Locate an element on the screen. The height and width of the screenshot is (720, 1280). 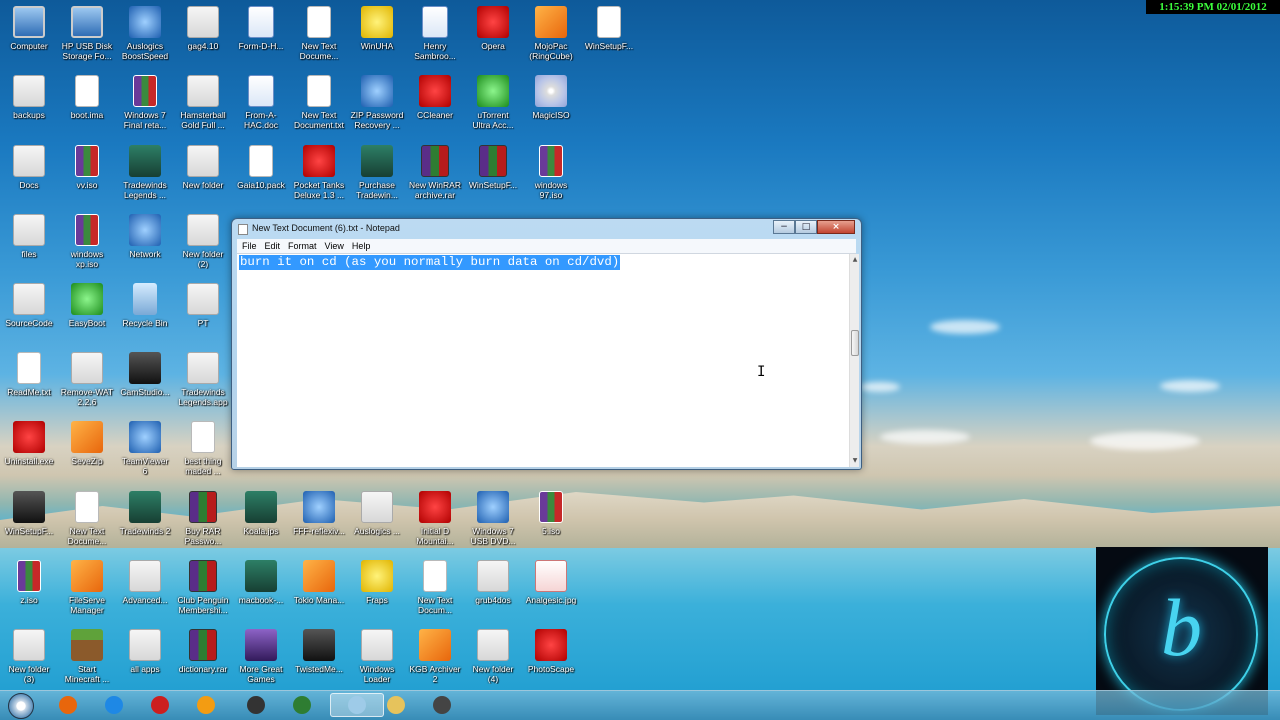
desktop-icon: Remove-WAT 2.2.6 is located at coordinates (87, 379).